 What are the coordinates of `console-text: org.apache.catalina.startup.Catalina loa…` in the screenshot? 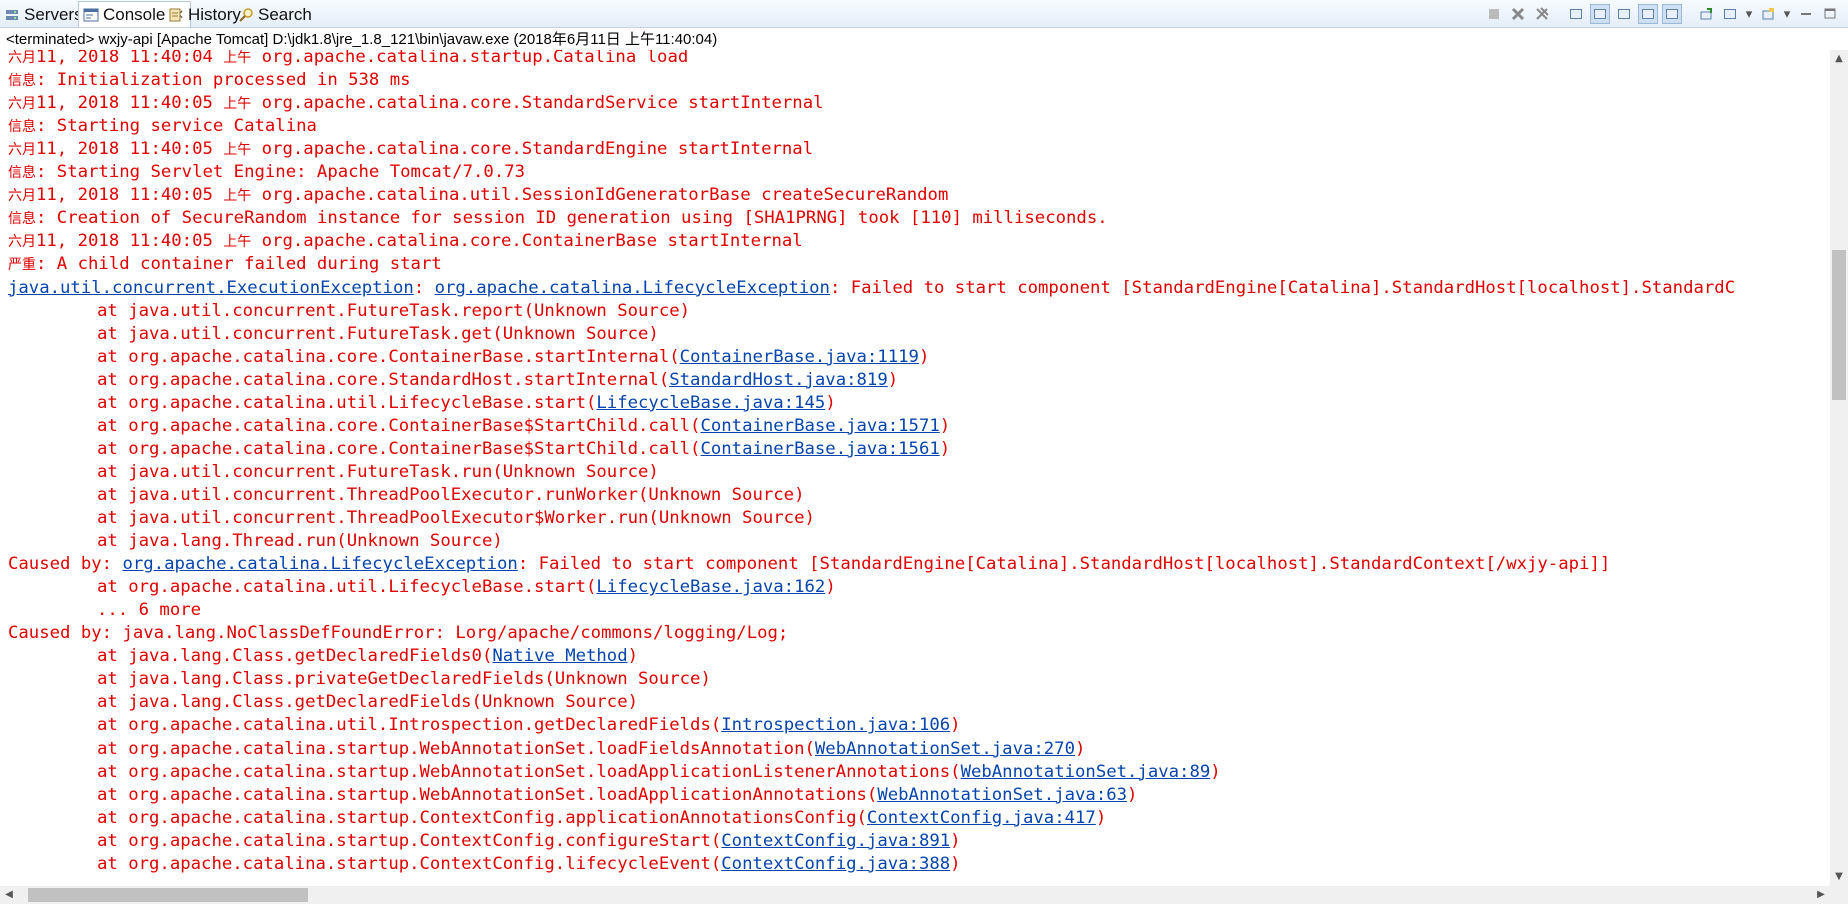 It's located at (470, 58).